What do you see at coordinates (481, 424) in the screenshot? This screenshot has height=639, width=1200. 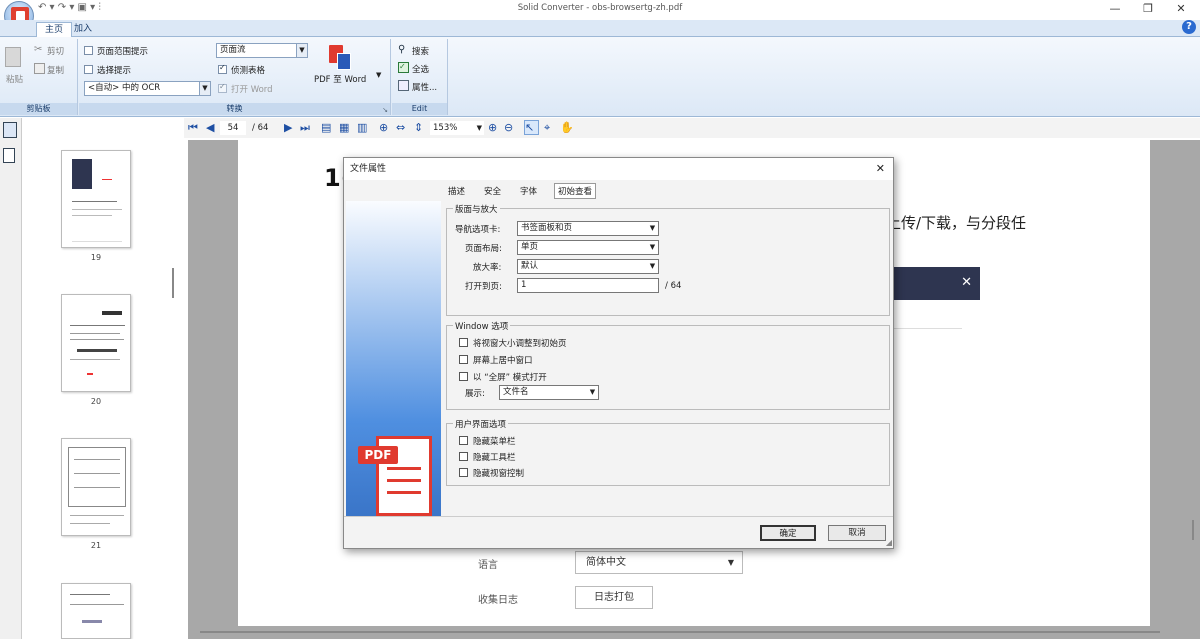 I see `ui-options-legend: 用户界面选项` at bounding box center [481, 424].